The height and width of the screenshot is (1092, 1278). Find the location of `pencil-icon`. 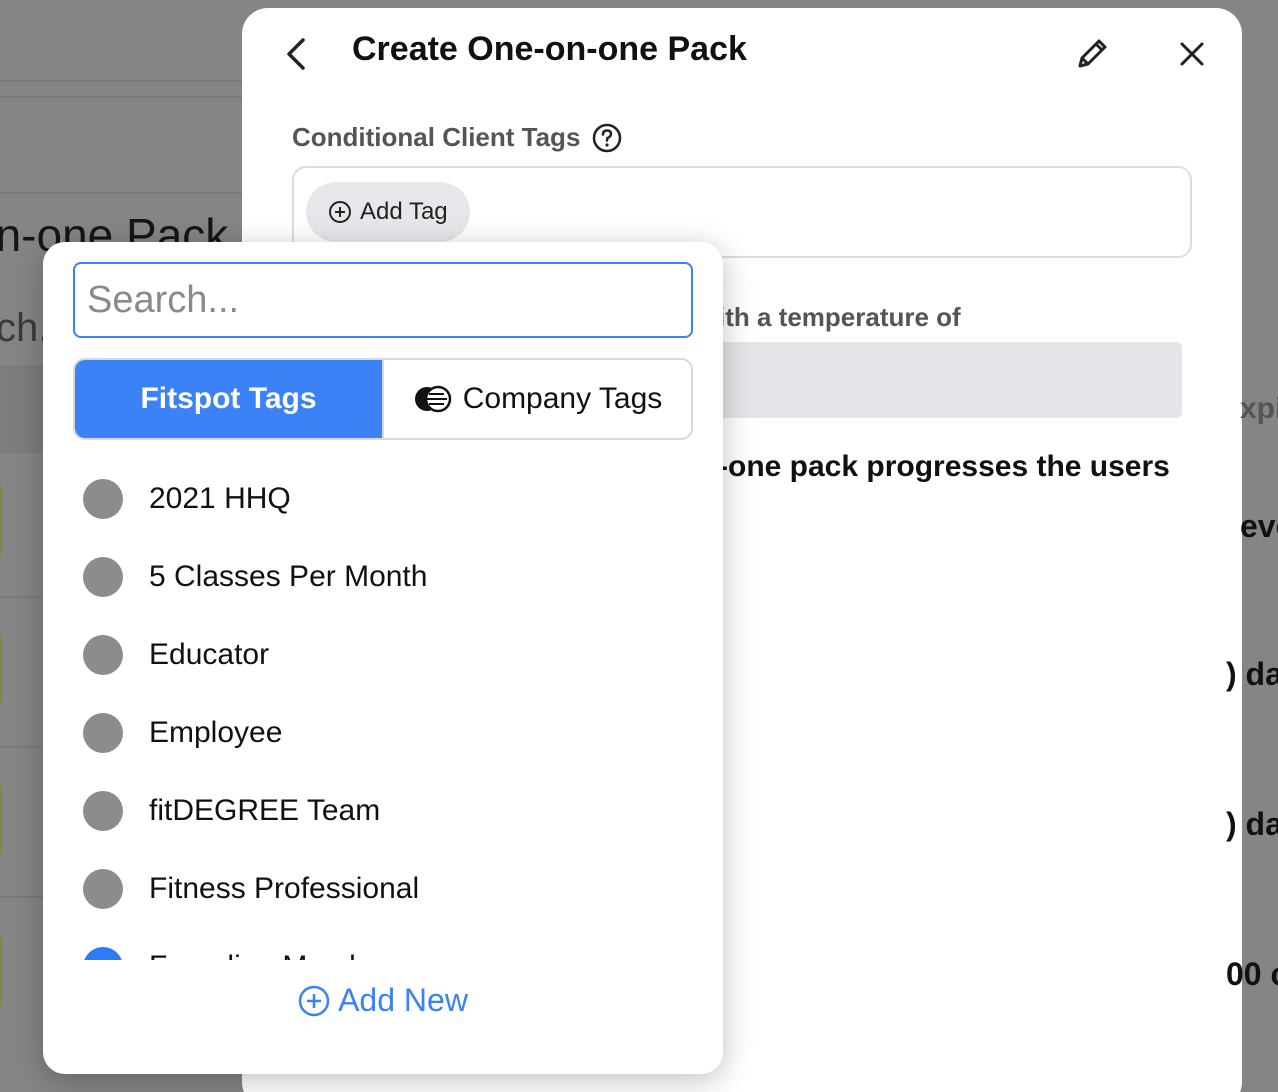

pencil-icon is located at coordinates (1092, 53).